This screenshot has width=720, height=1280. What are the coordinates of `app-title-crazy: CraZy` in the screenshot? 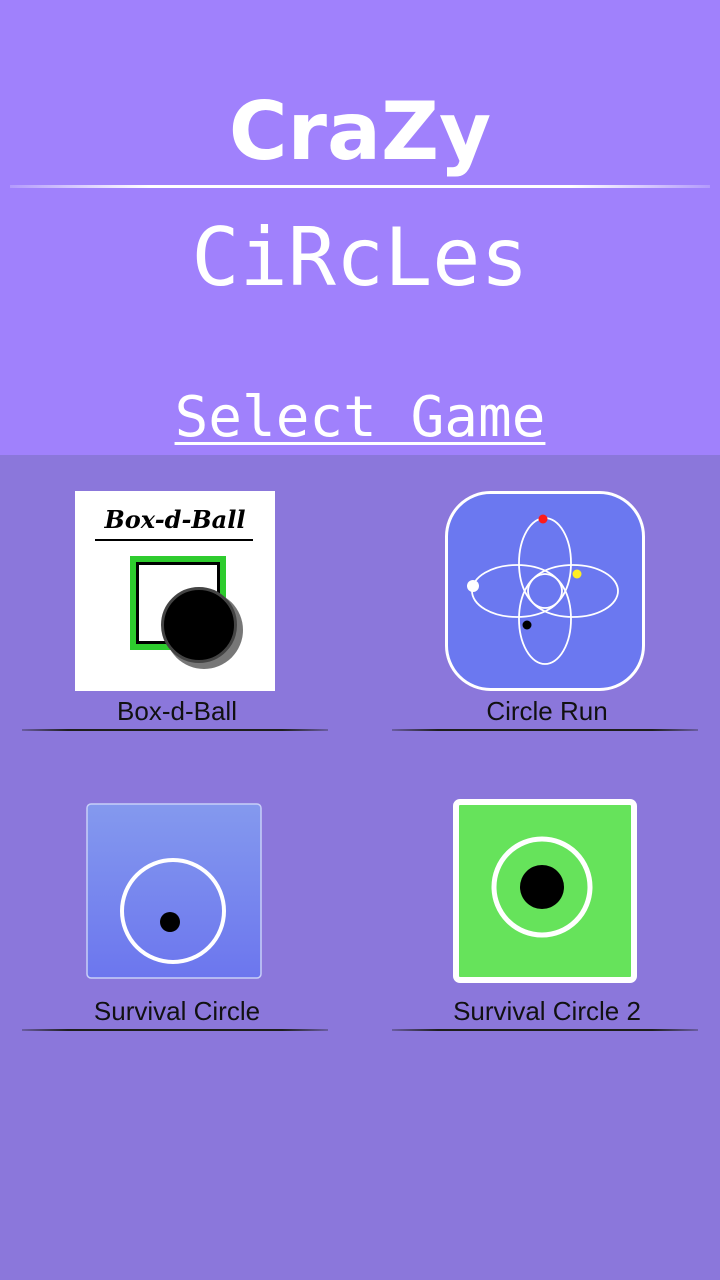 It's located at (360, 131).